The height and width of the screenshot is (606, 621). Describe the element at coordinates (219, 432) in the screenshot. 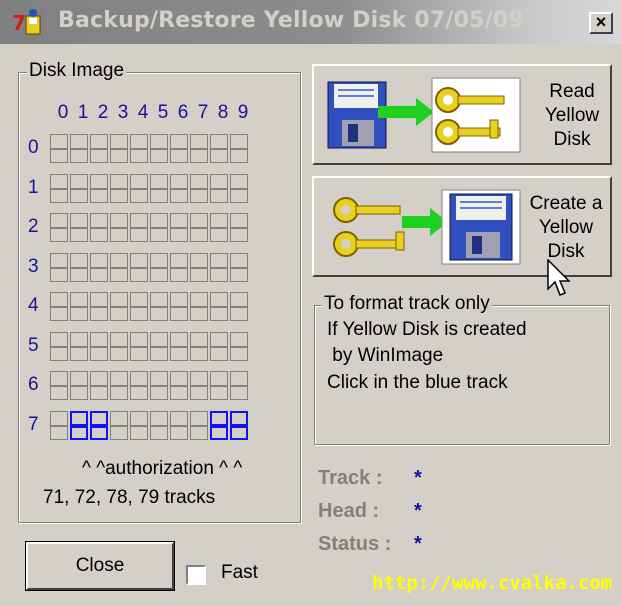

I see `track-cell-78-lower` at that location.